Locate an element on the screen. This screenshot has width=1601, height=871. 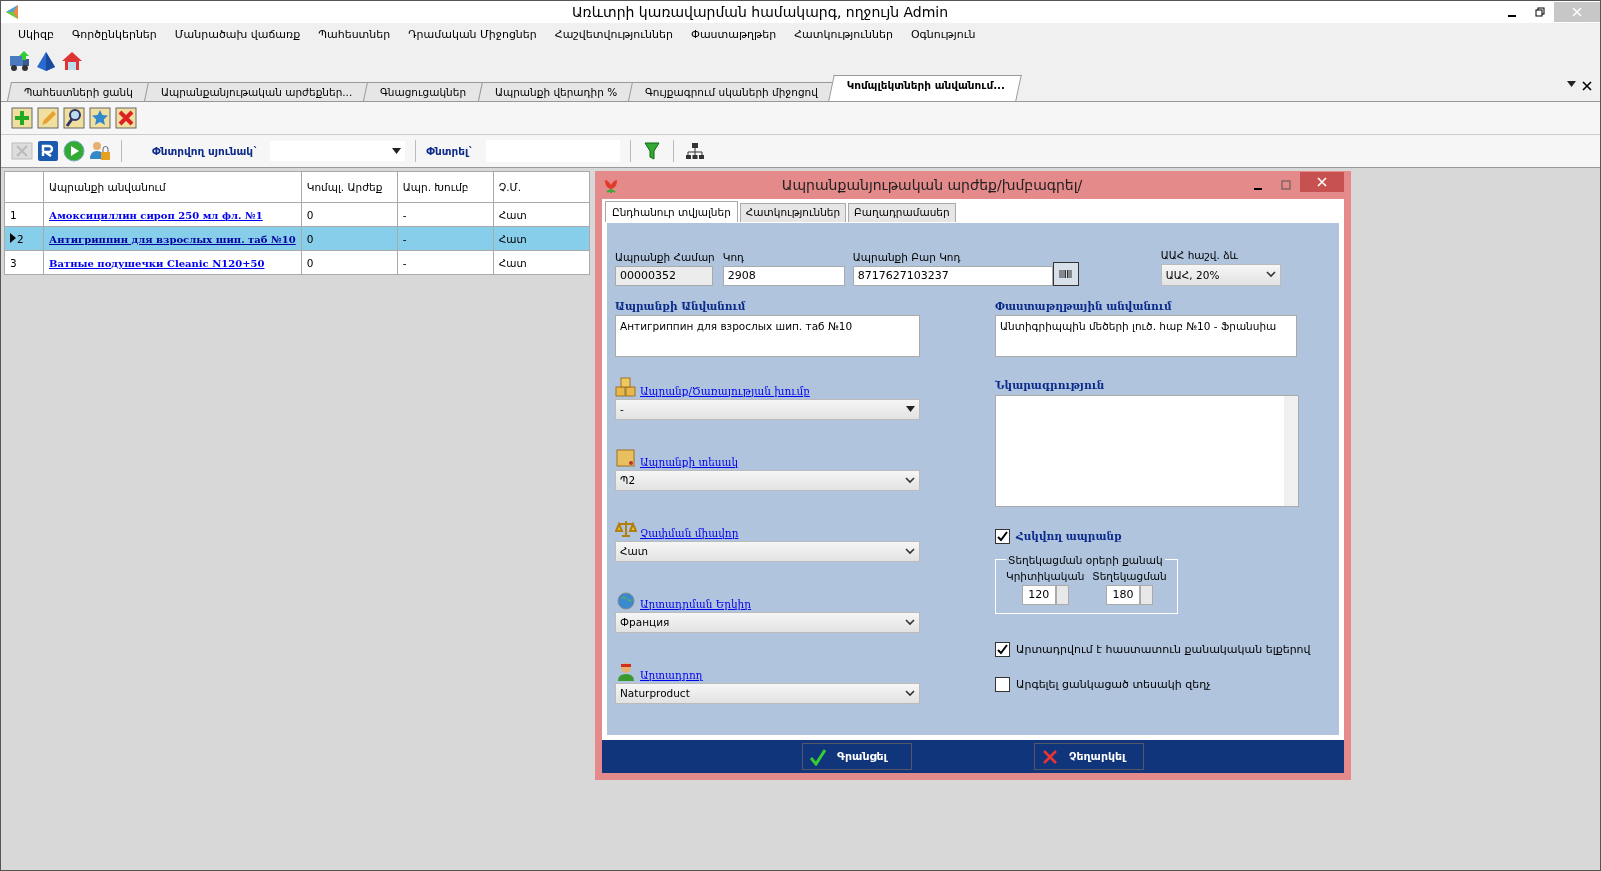
column-header: Կոմպլ. Արժեք is located at coordinates (349, 187).